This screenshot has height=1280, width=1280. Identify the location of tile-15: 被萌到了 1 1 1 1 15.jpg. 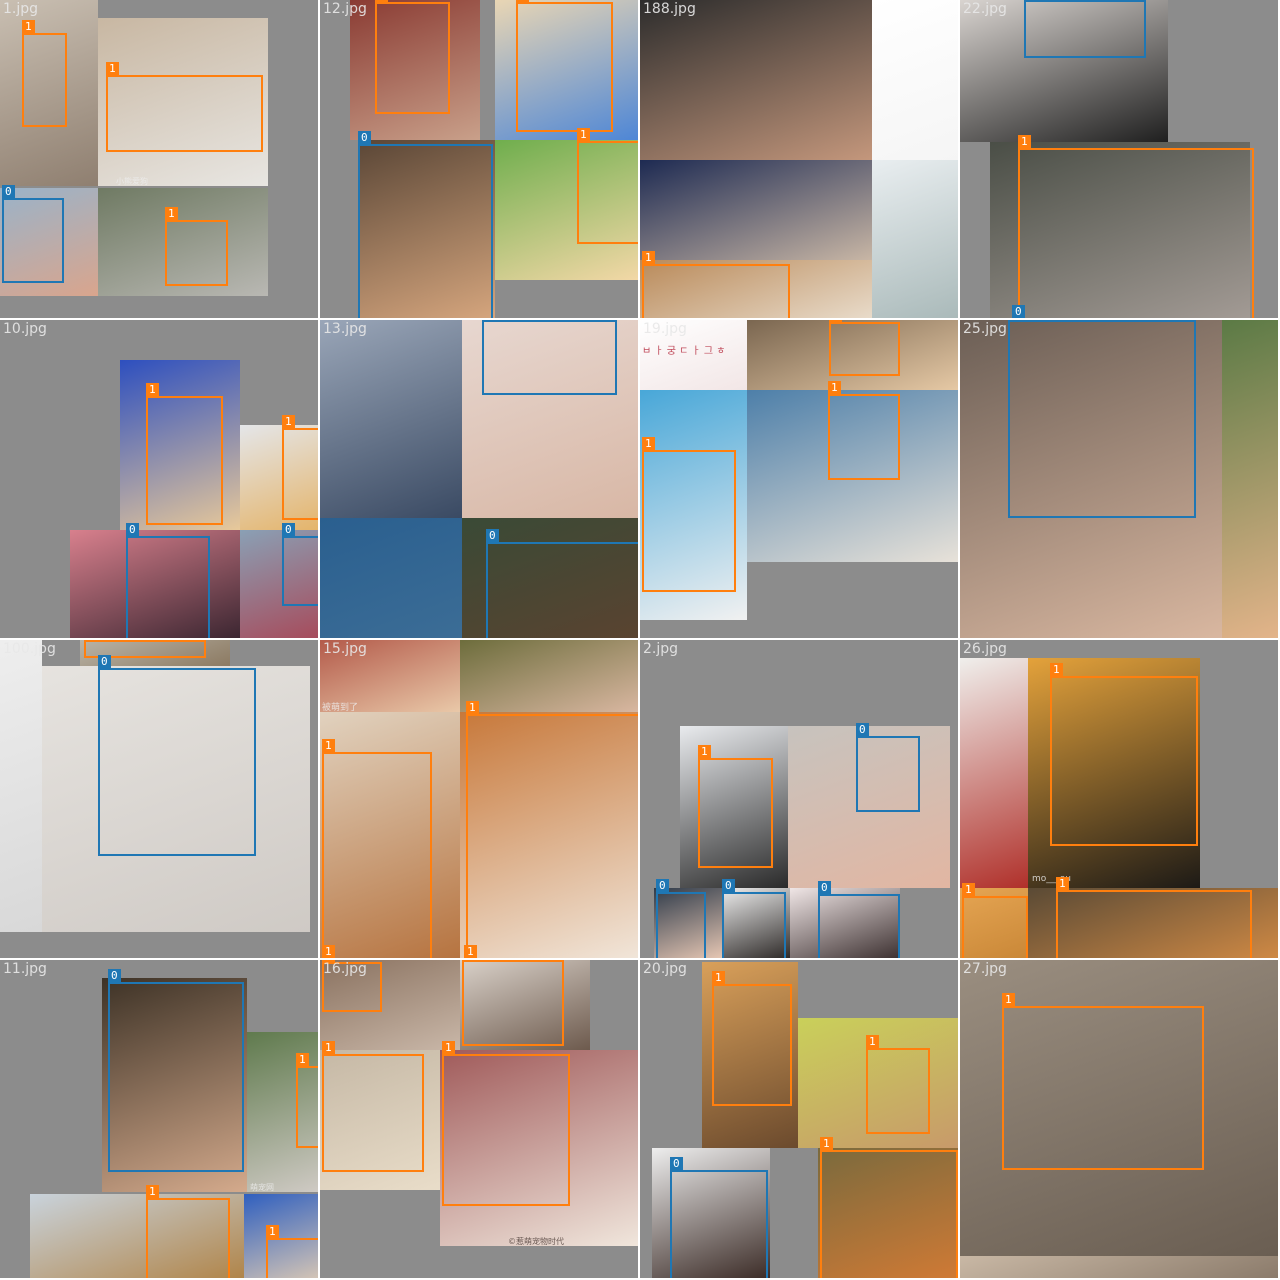
(480, 800).